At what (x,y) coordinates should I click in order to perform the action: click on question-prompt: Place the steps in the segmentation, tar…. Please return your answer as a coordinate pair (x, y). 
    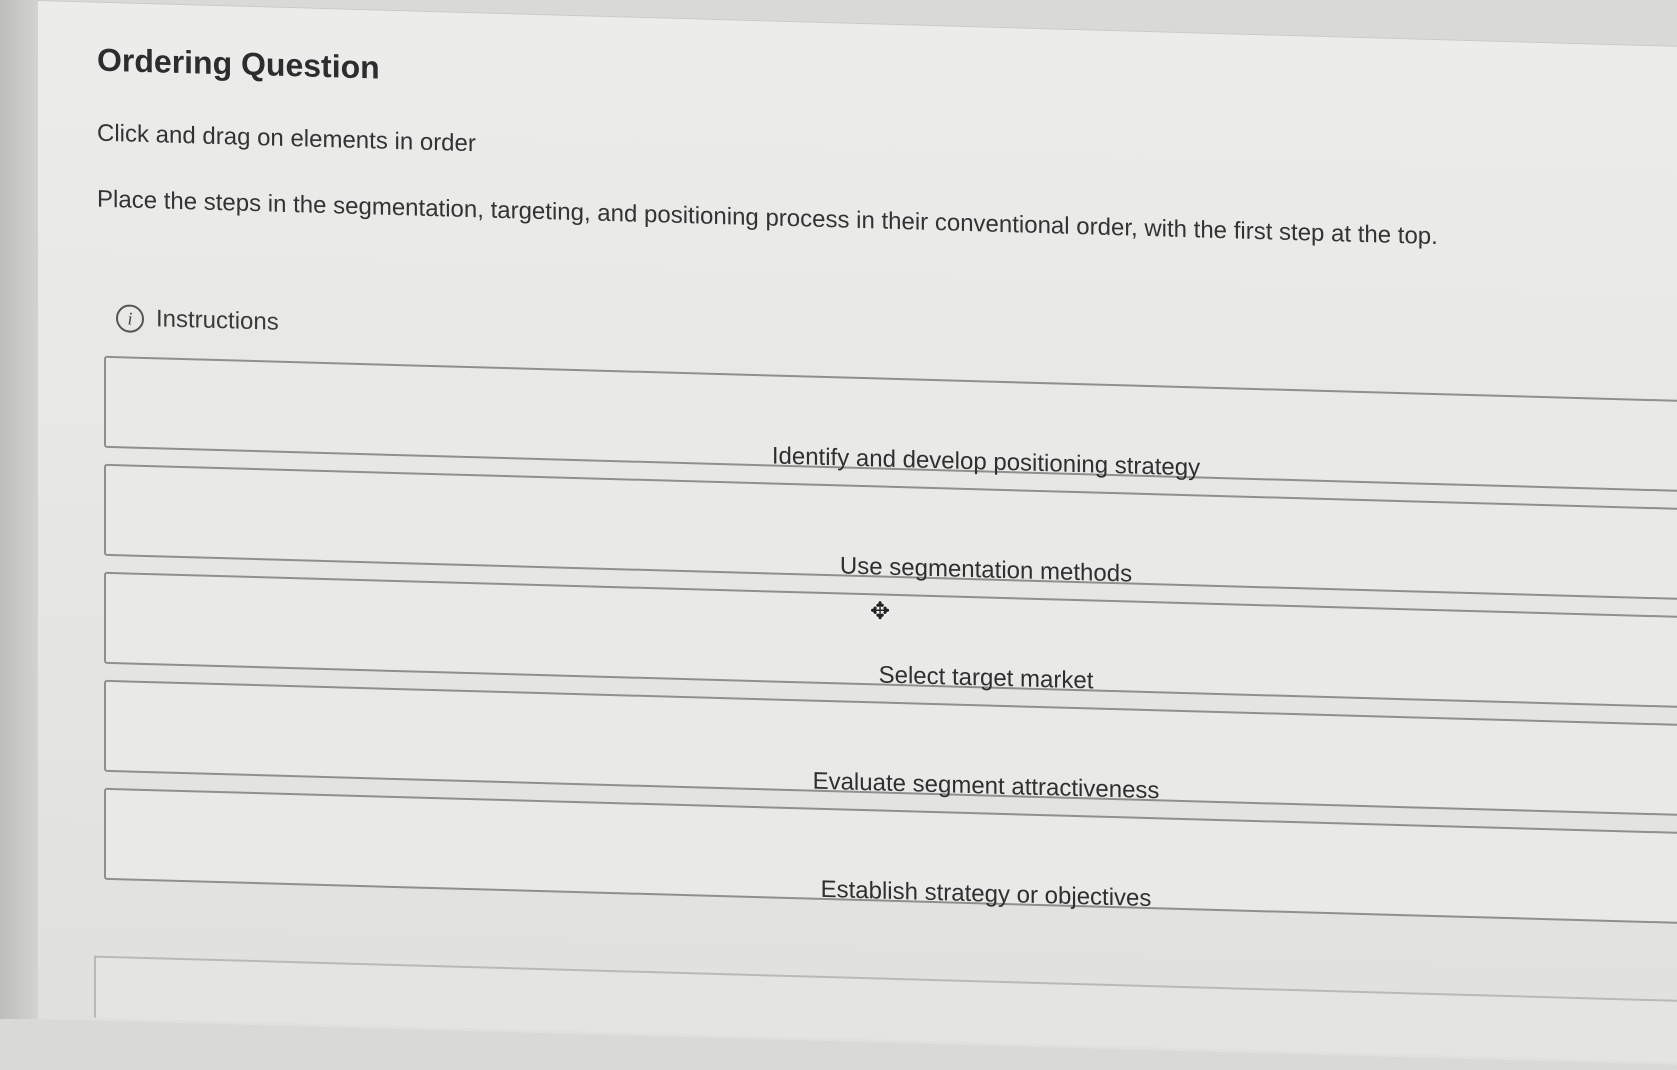
    Looking at the image, I should click on (767, 218).